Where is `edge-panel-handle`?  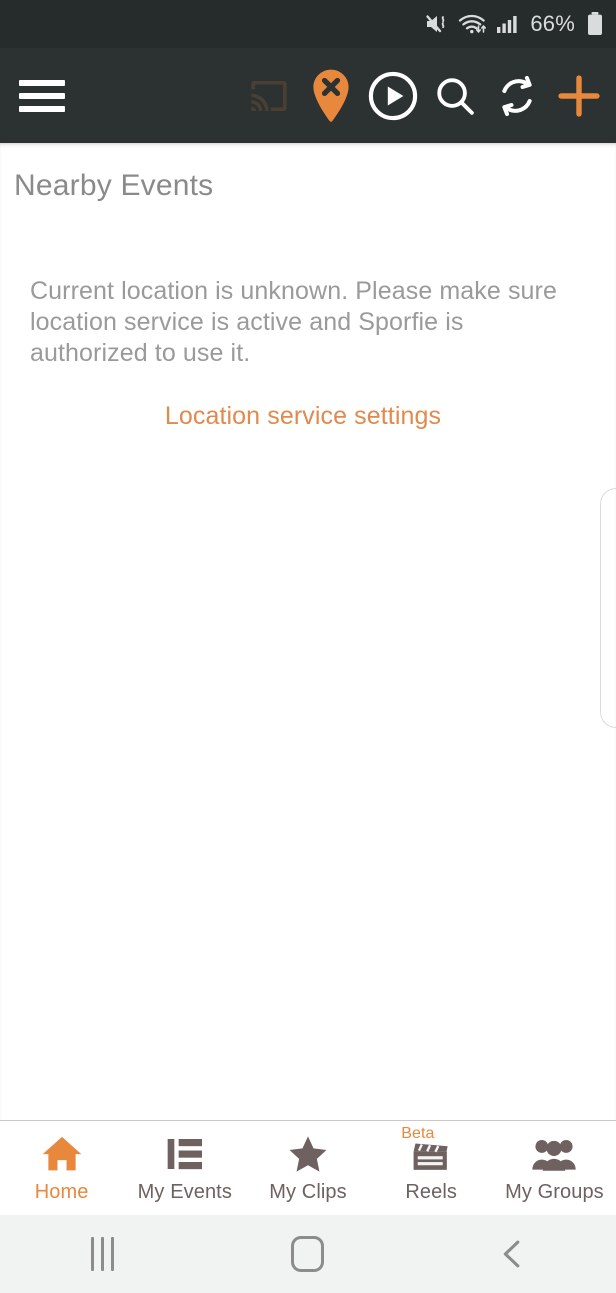 edge-panel-handle is located at coordinates (608, 608).